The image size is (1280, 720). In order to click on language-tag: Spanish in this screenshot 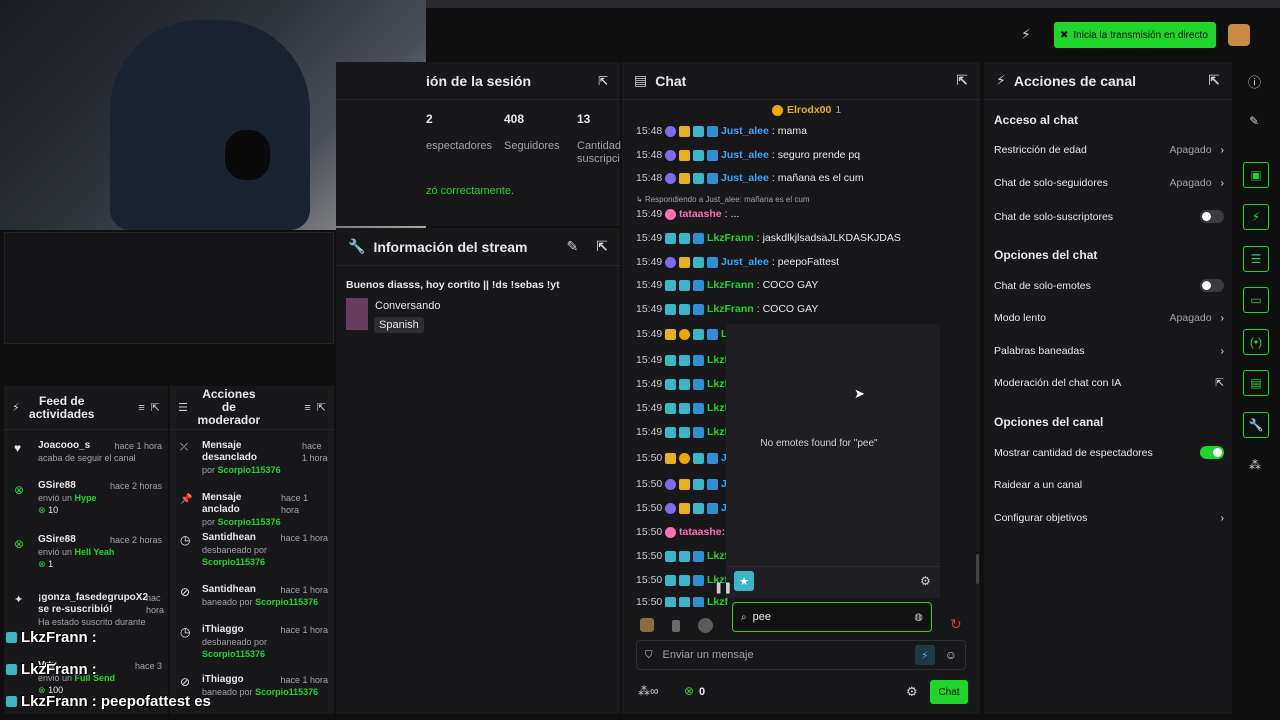, I will do `click(399, 325)`.